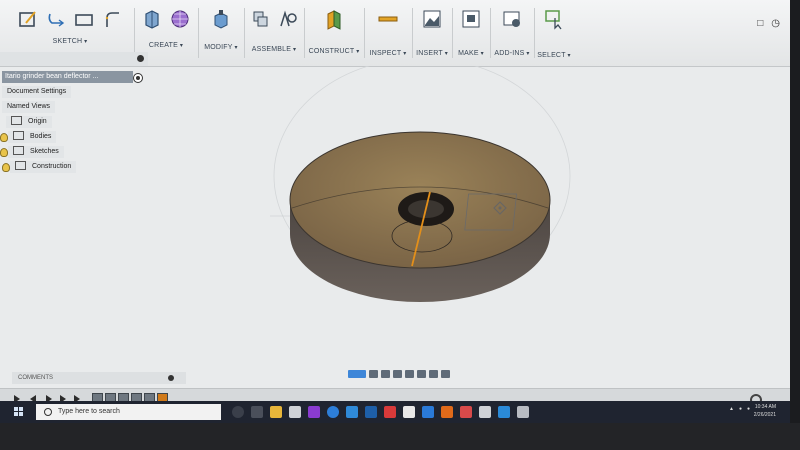  Describe the element at coordinates (409, 374) in the screenshot. I see `fit-icon` at that location.